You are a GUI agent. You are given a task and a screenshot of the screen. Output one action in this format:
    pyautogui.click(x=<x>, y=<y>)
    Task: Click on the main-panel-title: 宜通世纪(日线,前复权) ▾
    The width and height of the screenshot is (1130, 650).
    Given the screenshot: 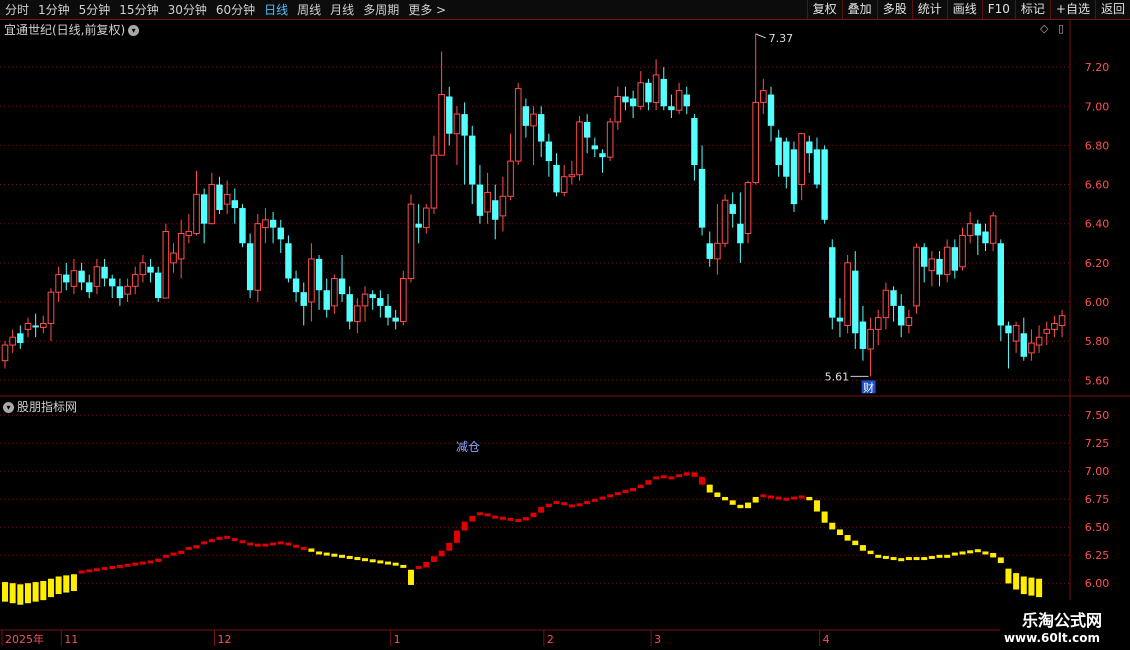 What is the action you would take?
    pyautogui.click(x=72, y=29)
    